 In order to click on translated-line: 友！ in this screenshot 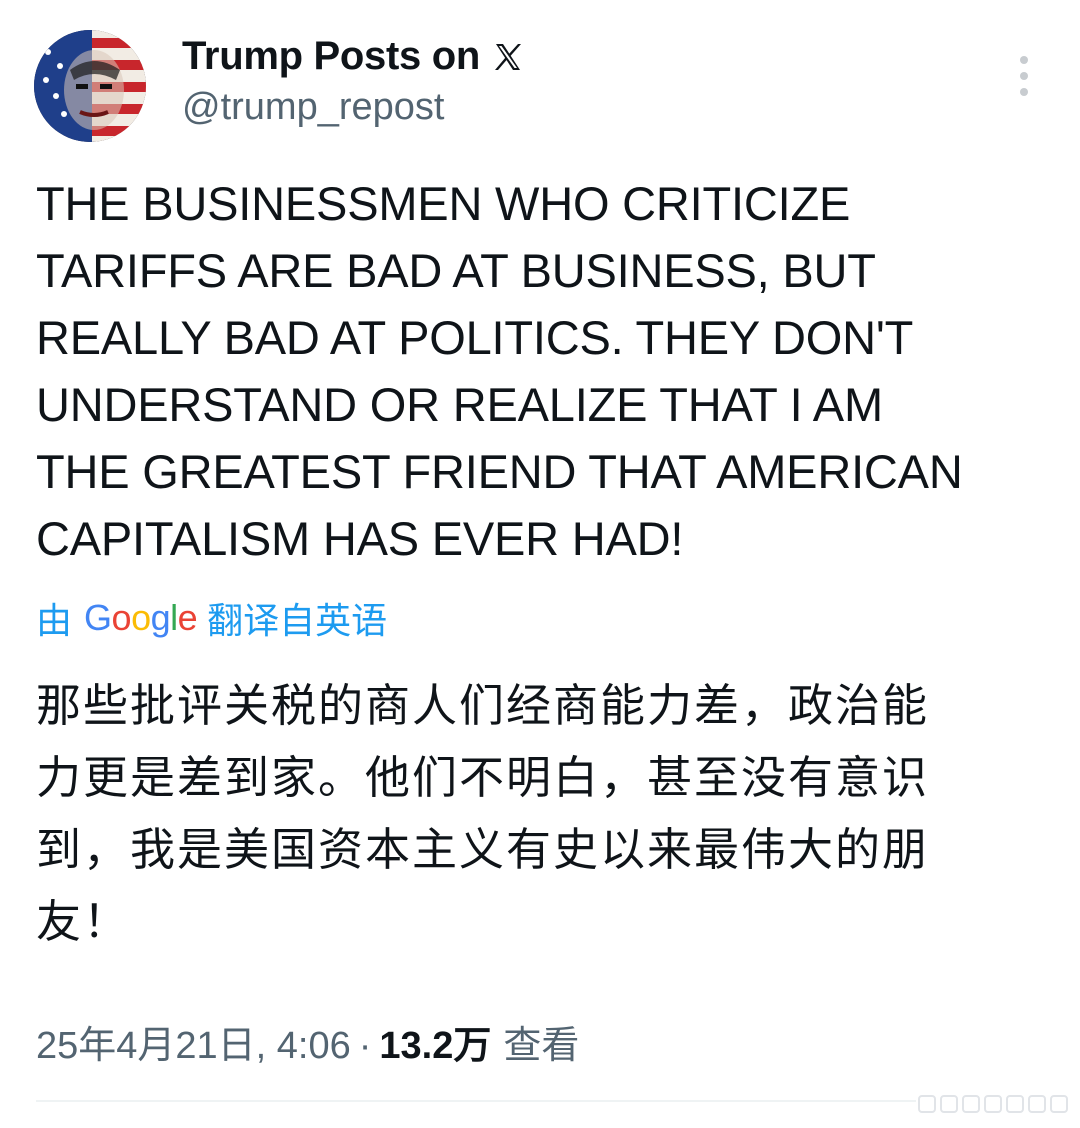, I will do `click(83, 921)`.